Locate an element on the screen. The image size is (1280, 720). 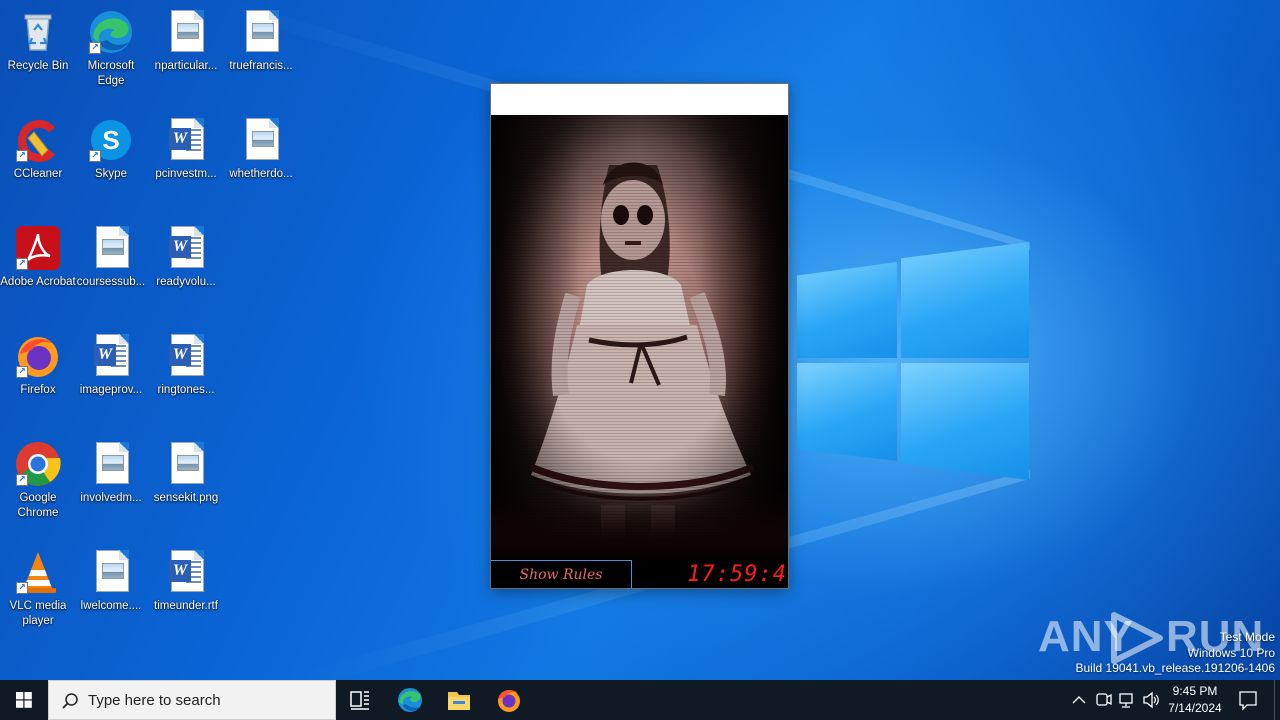
app-footer: Show Rules 17:59:4 is located at coordinates (639, 574).